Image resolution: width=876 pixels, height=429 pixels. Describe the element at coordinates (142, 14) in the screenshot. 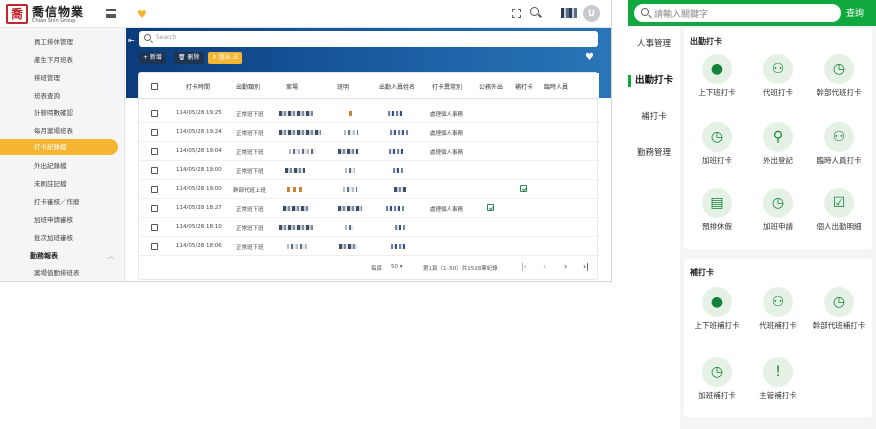

I see `heart-icon: ♥` at that location.